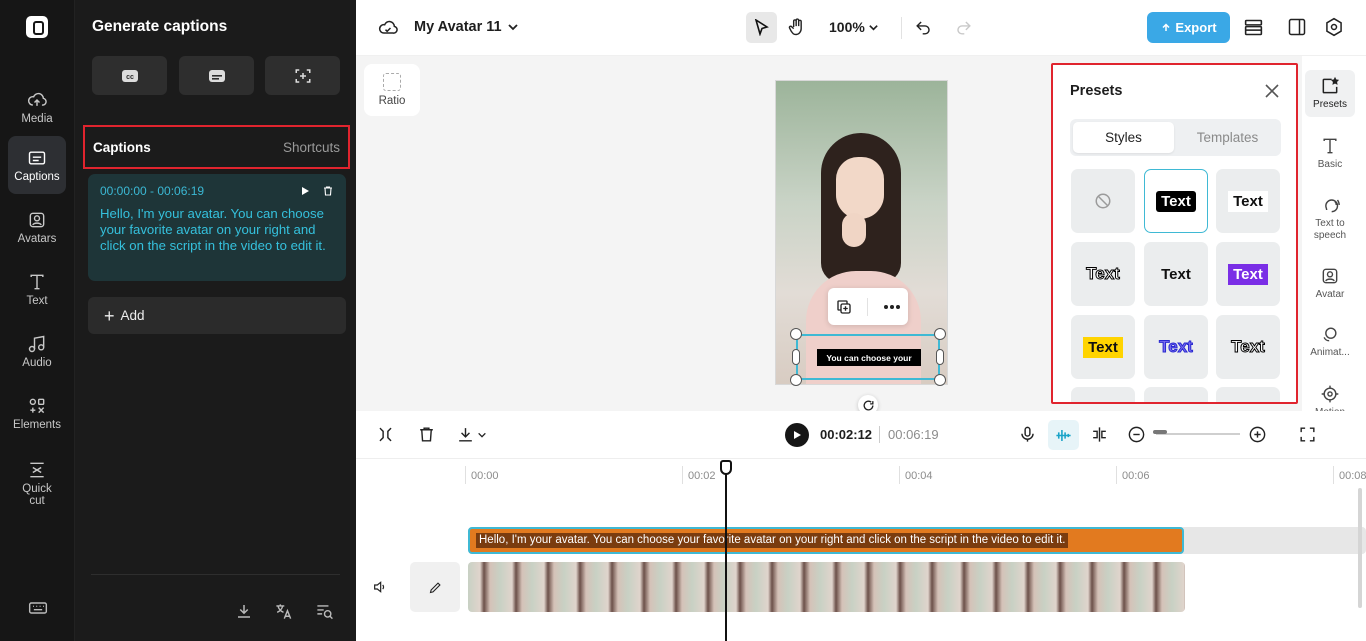 This screenshot has width=1366, height=641. What do you see at coordinates (37, 351) in the screenshot?
I see `rail-item-audio: Audio` at bounding box center [37, 351].